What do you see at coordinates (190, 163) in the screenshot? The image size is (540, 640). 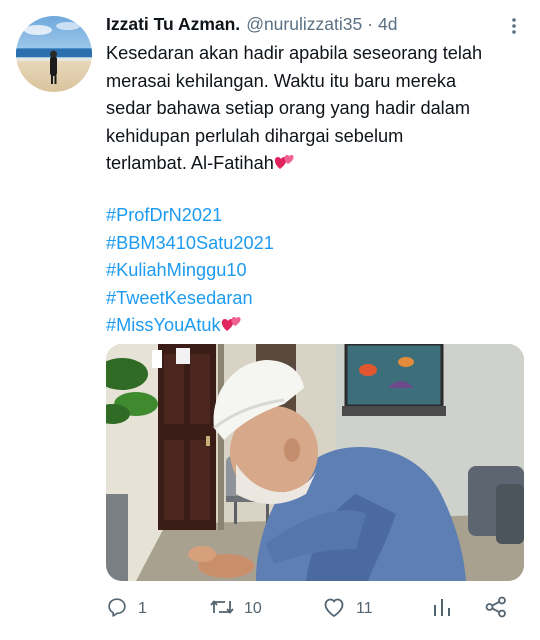 I see `tweet-text-line: terlambat. Al-Fatihah` at bounding box center [190, 163].